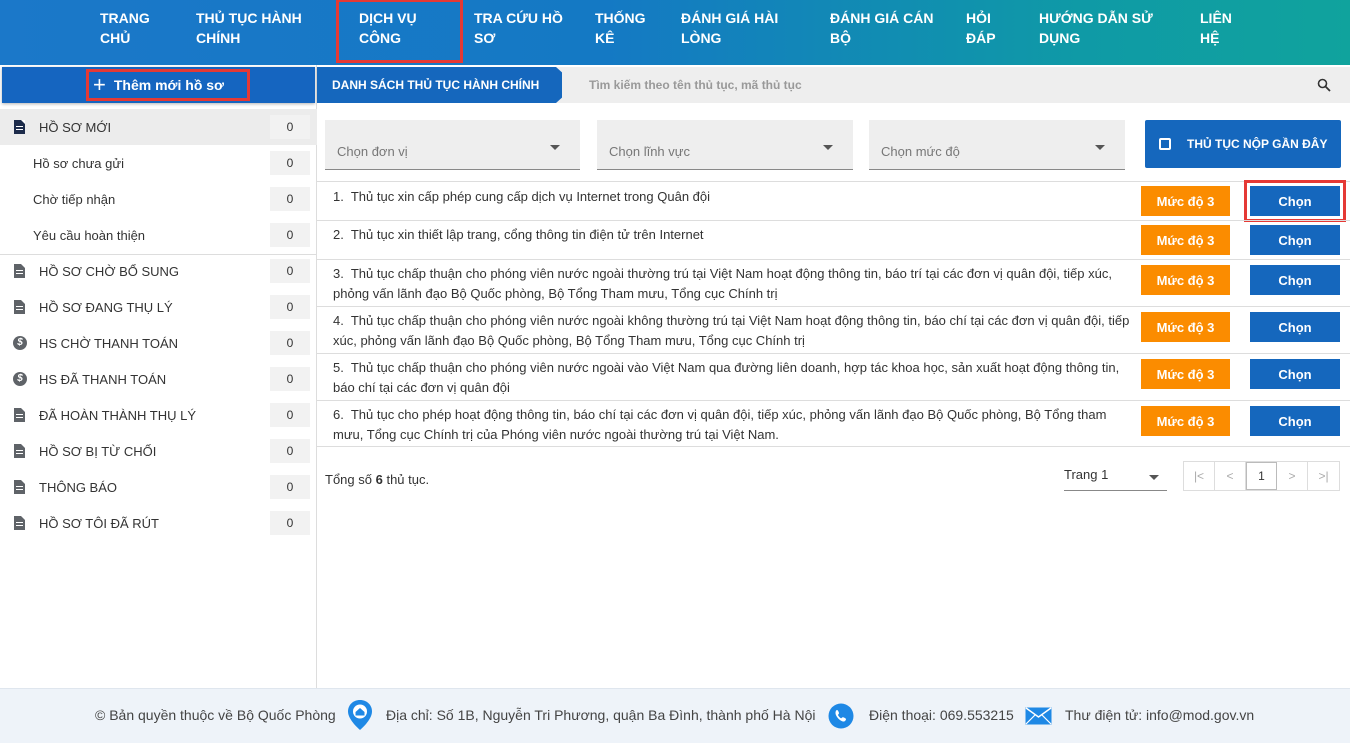 The width and height of the screenshot is (1350, 743). Describe the element at coordinates (74, 199) in the screenshot. I see `sidebar-item-label: Chờ tiếp nhận` at that location.